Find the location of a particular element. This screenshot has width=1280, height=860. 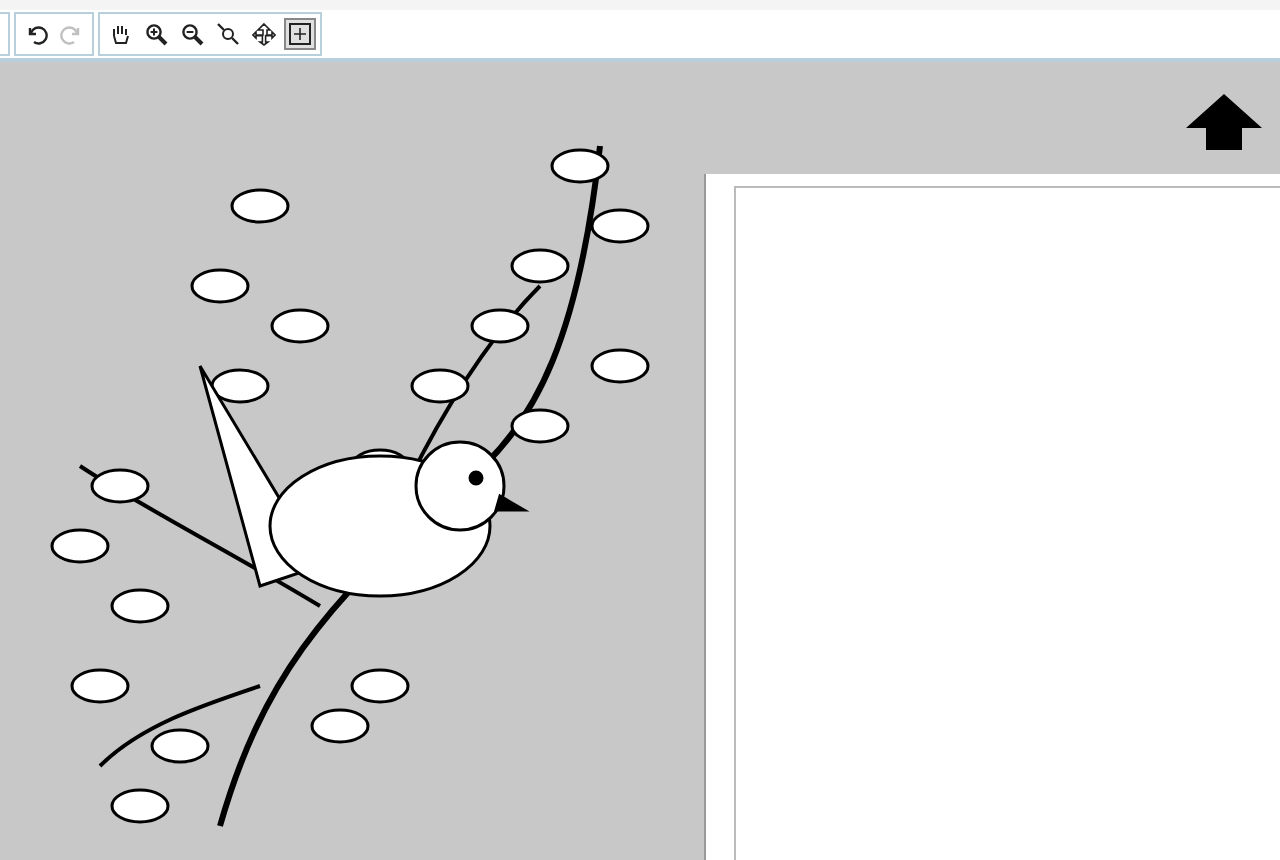

up-arrow-icon is located at coordinates (1224, 122).